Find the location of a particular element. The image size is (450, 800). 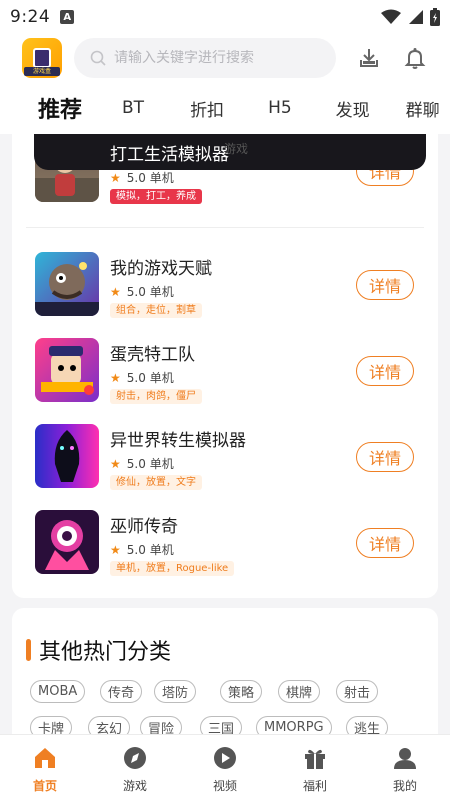

category-chip: 棋牌 is located at coordinates (299, 691).